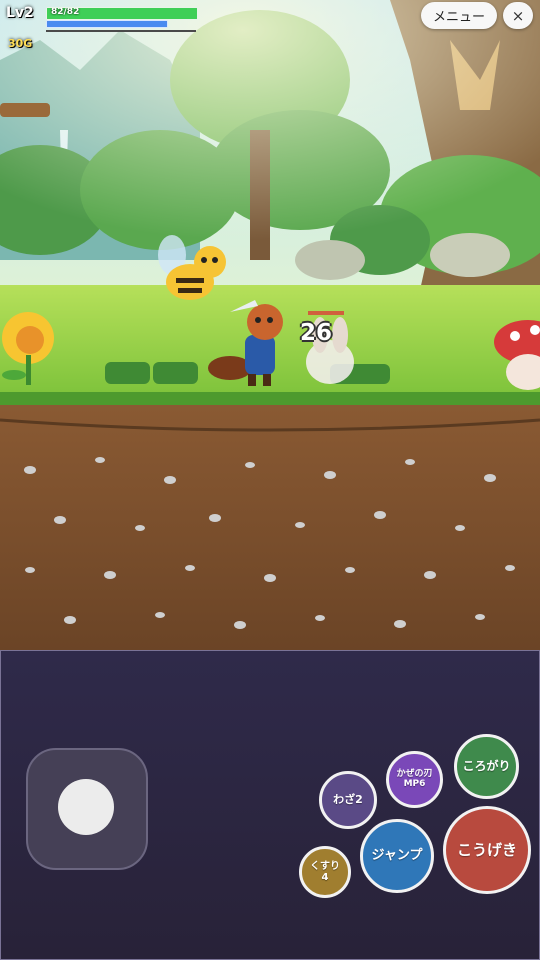 The height and width of the screenshot is (960, 540). What do you see at coordinates (517, 355) in the screenshot?
I see `mushroom-enemy` at bounding box center [517, 355].